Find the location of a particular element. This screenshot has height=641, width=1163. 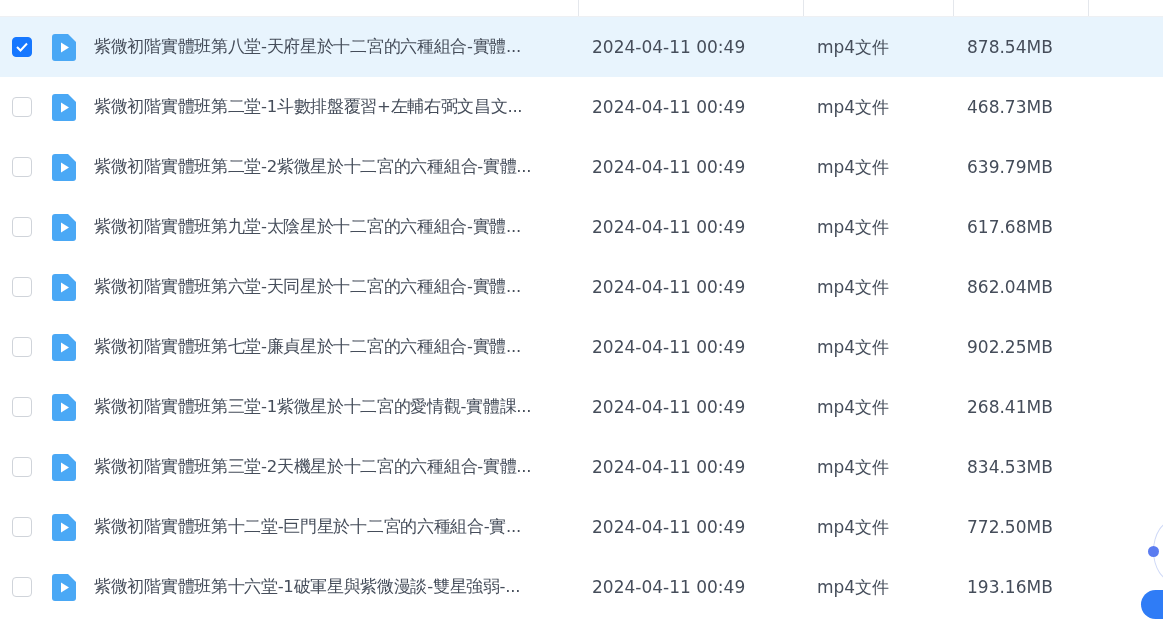

file-size: 862.04MB is located at coordinates (1010, 287).